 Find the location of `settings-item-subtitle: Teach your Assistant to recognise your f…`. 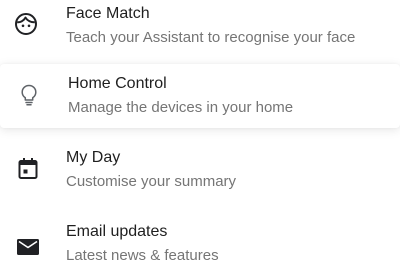

settings-item-subtitle: Teach your Assistant to recognise your f… is located at coordinates (211, 37).